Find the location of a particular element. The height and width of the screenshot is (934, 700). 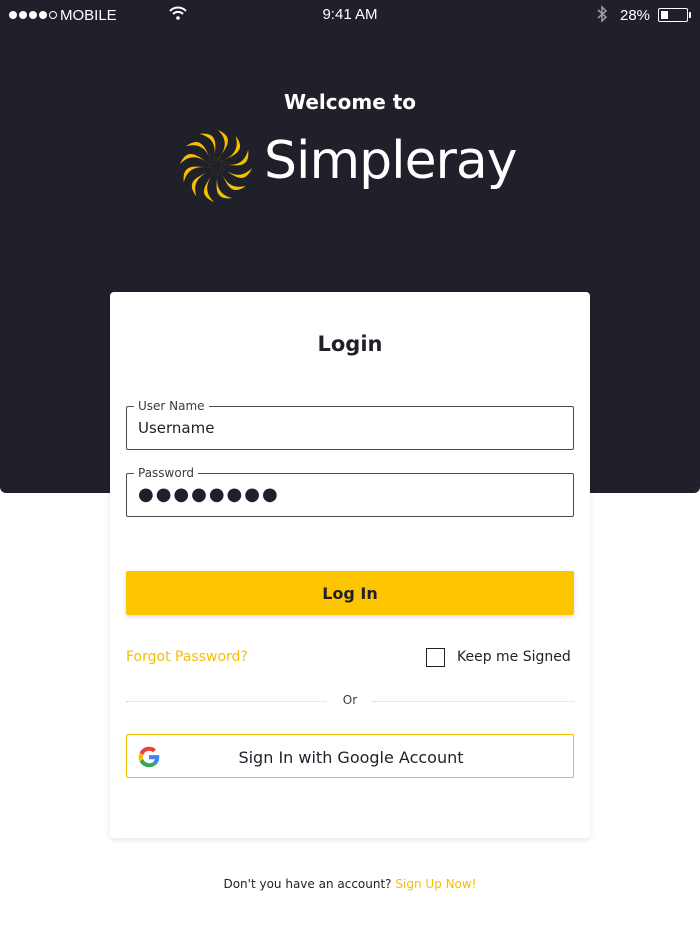

battery-icon is located at coordinates (673, 15).